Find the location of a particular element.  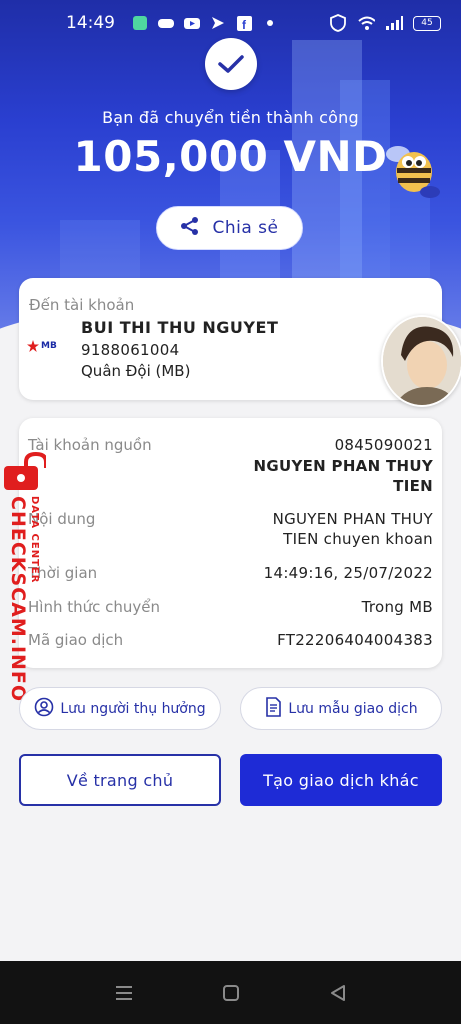

save-recipient-button: Lưu người thụ hưởng is located at coordinates (120, 708).